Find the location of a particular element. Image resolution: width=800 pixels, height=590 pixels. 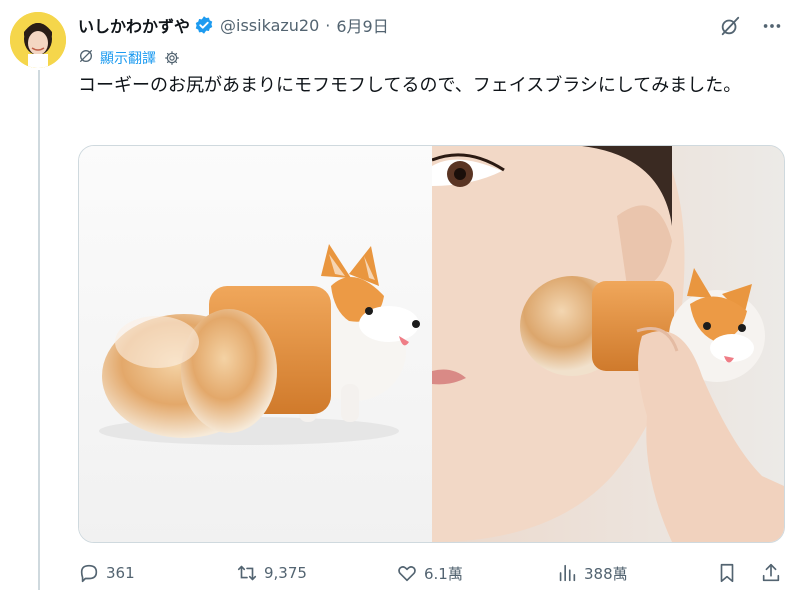

avatar is located at coordinates (38, 40).